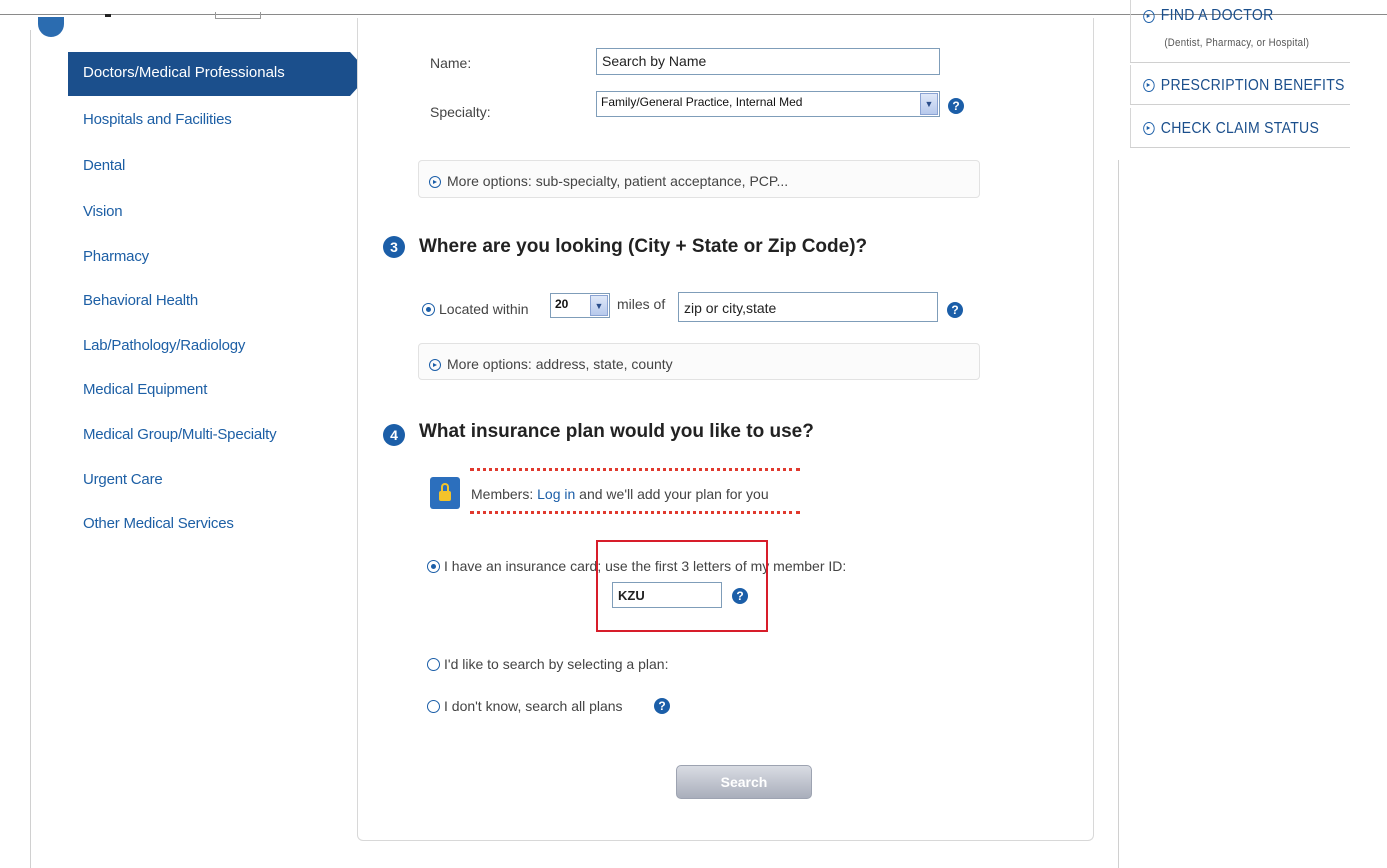 The image size is (1387, 868). I want to click on members-text: Members:, so click(504, 494).